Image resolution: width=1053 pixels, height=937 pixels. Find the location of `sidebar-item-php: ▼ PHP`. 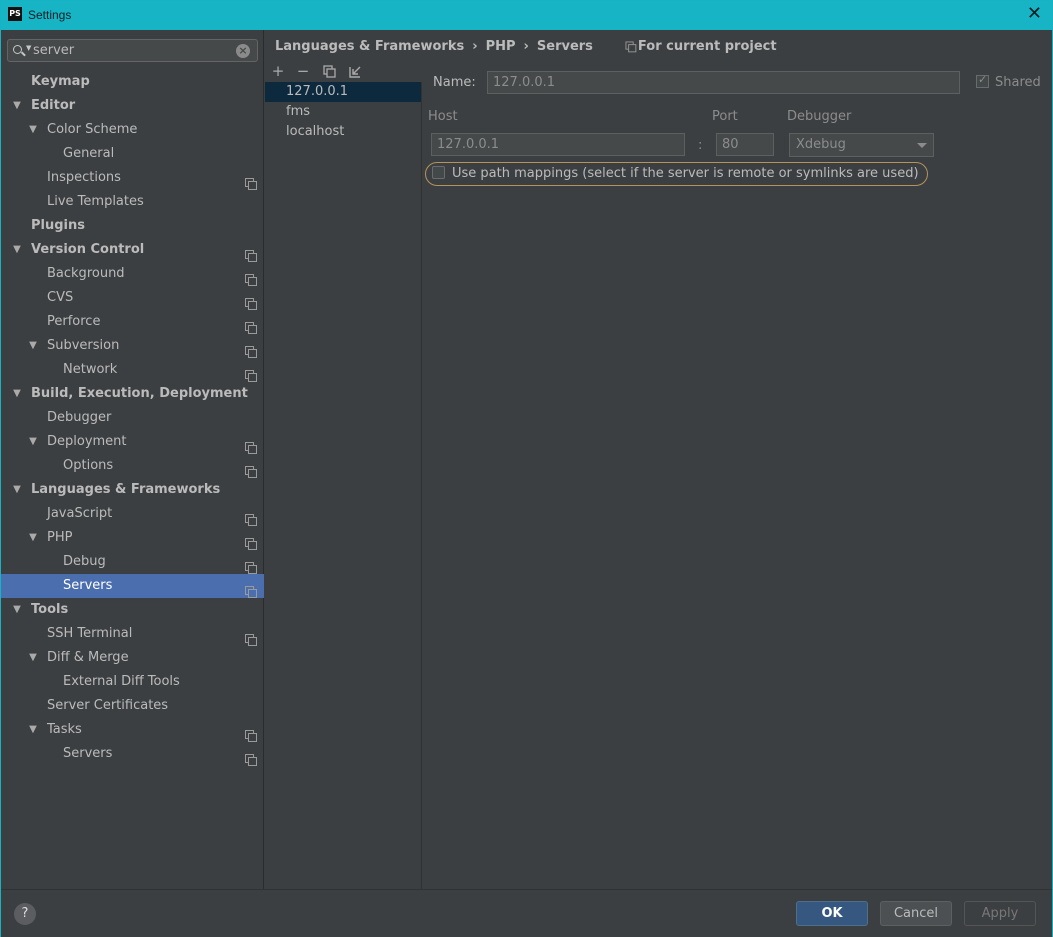

sidebar-item-php: ▼ PHP is located at coordinates (132, 538).